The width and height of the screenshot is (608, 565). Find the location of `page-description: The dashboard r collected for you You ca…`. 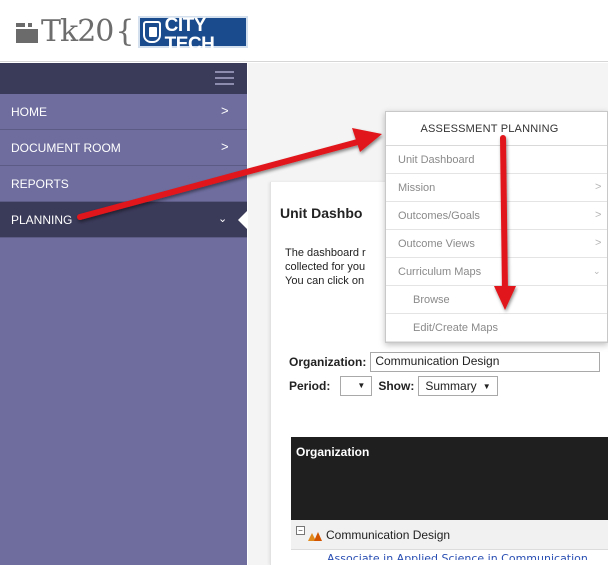

page-description: The dashboard r collected for you You ca… is located at coordinates (325, 267).